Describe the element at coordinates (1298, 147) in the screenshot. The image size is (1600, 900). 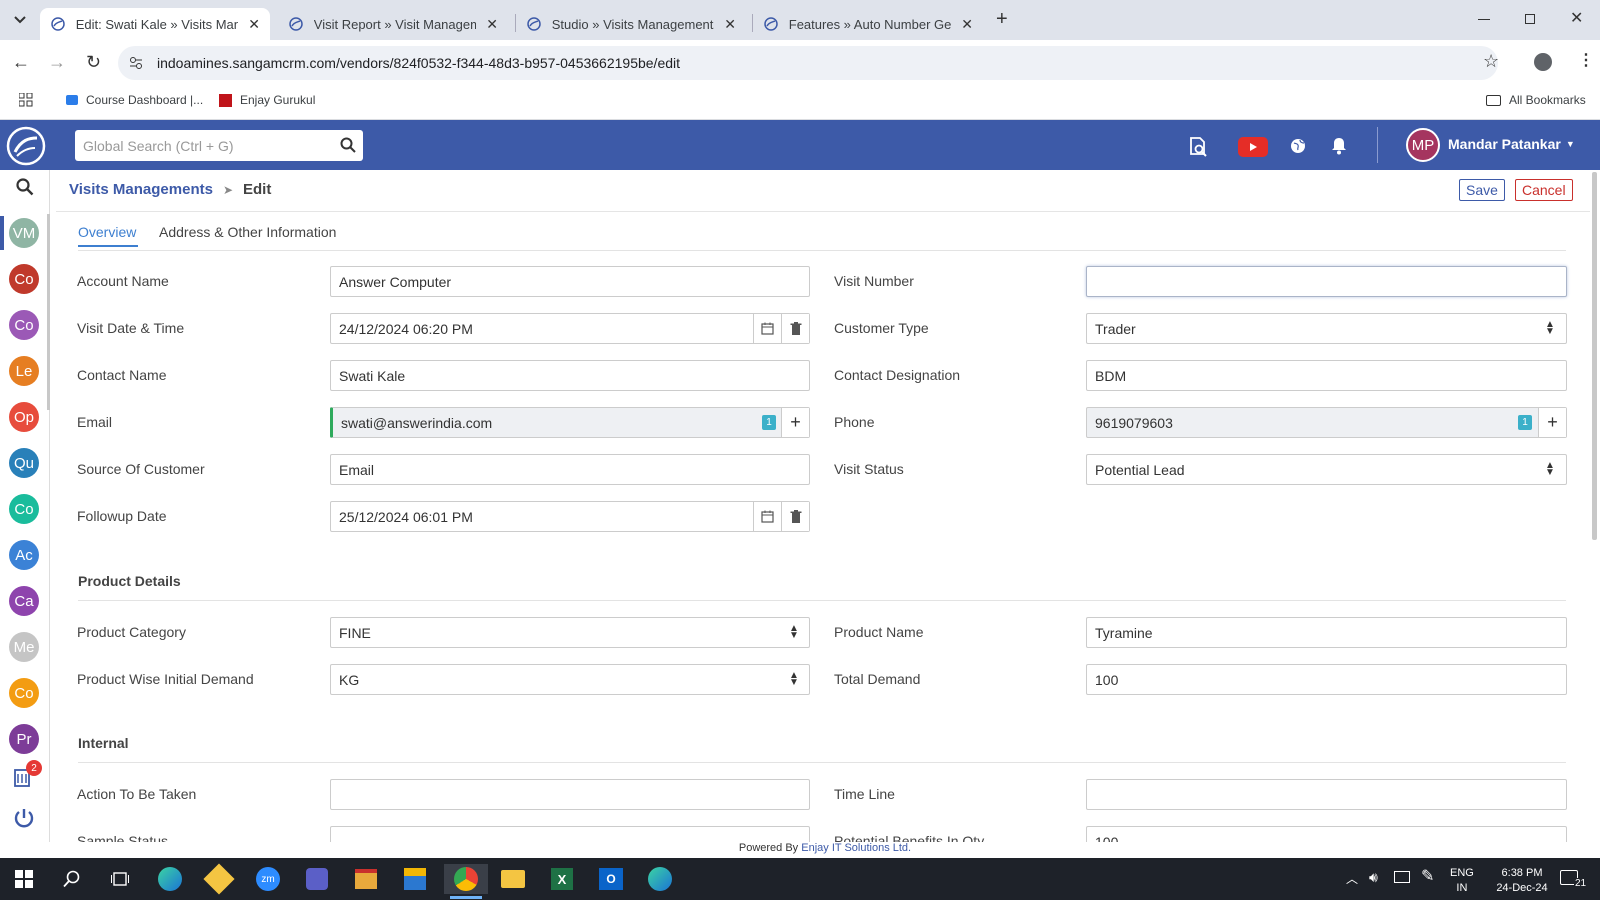
I see `globe-icon` at that location.